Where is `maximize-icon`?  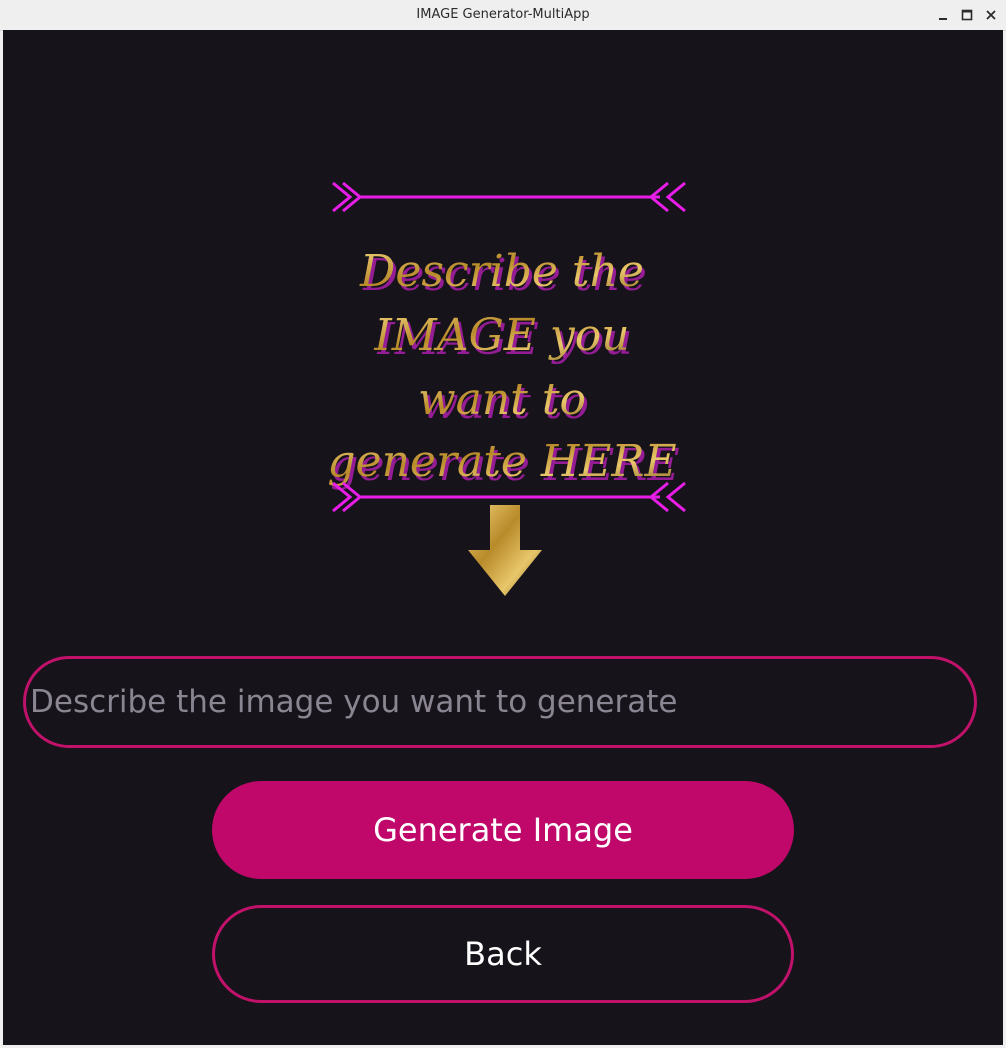
maximize-icon is located at coordinates (967, 15).